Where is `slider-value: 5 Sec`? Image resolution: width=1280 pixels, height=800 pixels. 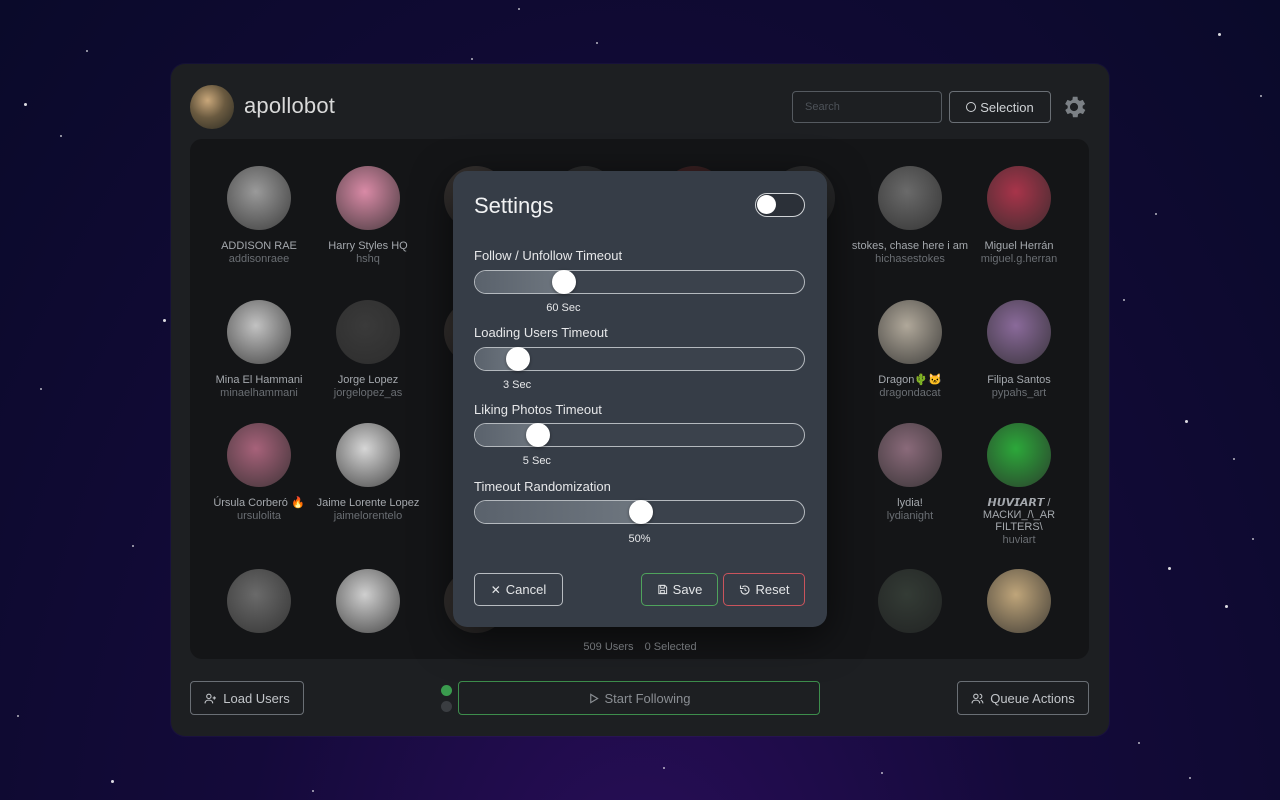
slider-value: 5 Sec is located at coordinates (536, 461).